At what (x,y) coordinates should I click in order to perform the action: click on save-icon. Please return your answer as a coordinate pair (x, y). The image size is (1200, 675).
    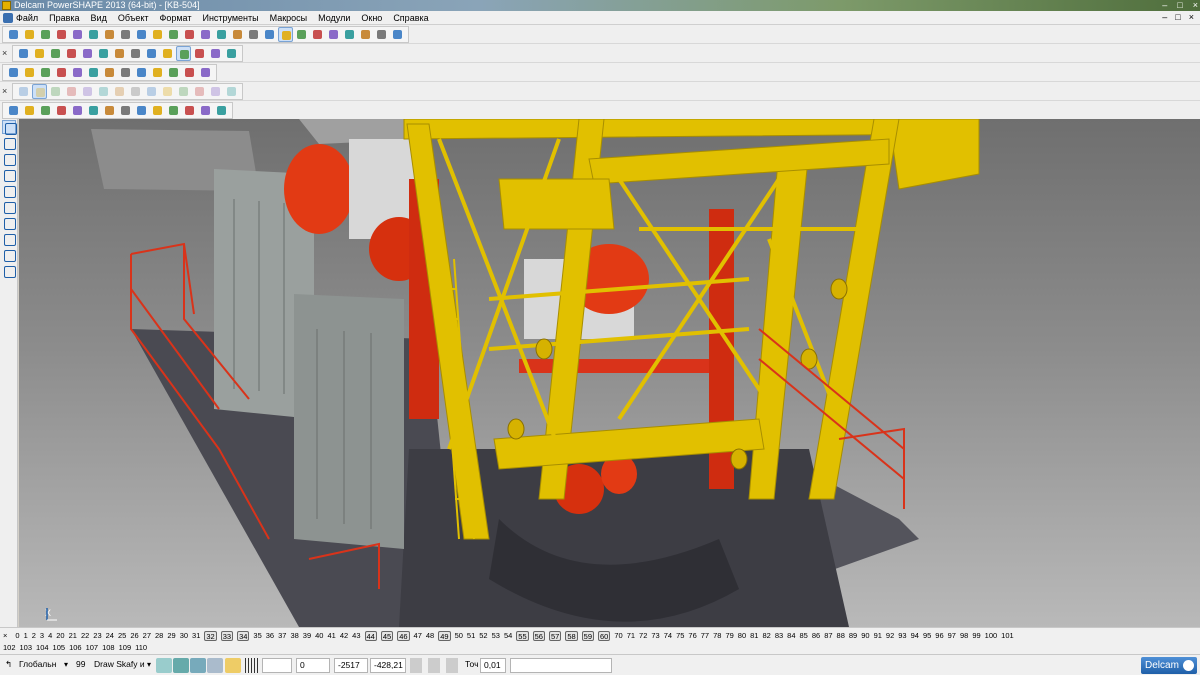
    Looking at the image, I should click on (61, 34).